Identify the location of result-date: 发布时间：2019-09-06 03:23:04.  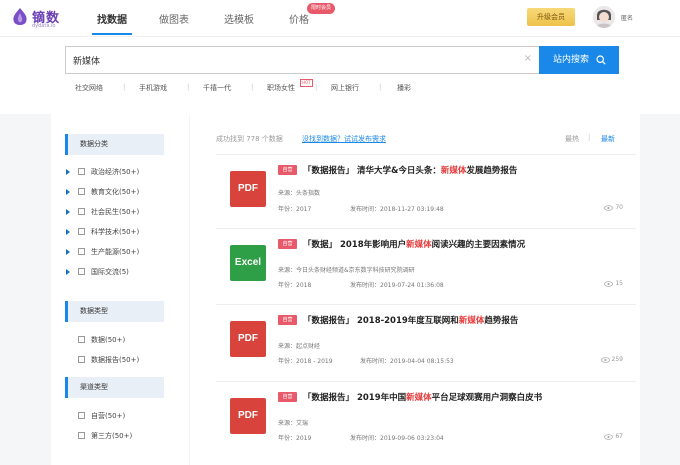
(397, 438).